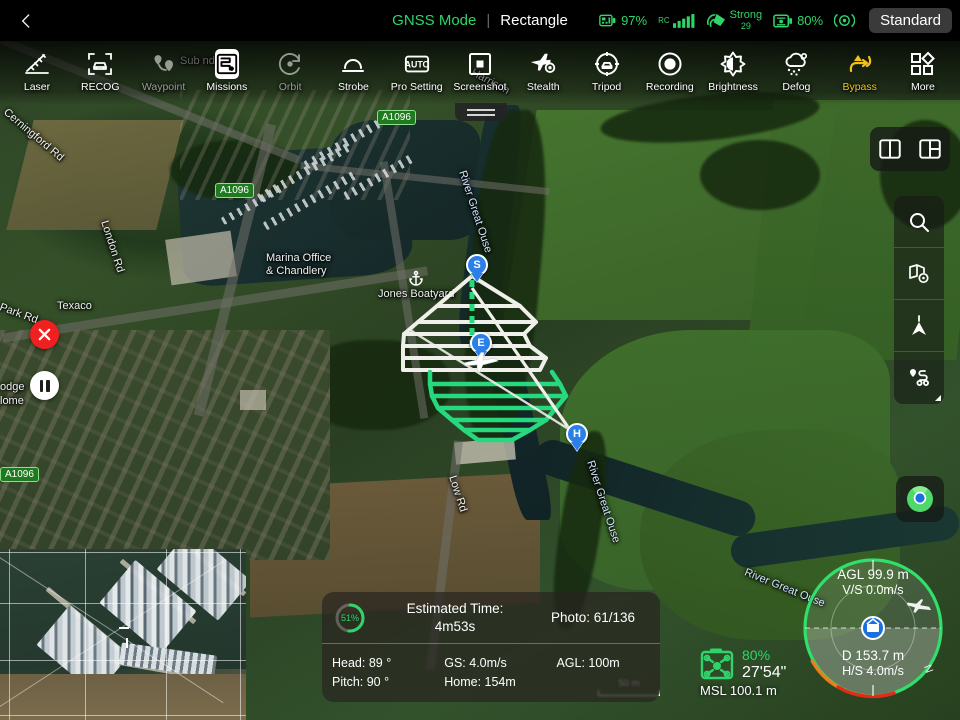  What do you see at coordinates (746, 20) in the screenshot?
I see `gnss-values: Strong 29` at bounding box center [746, 20].